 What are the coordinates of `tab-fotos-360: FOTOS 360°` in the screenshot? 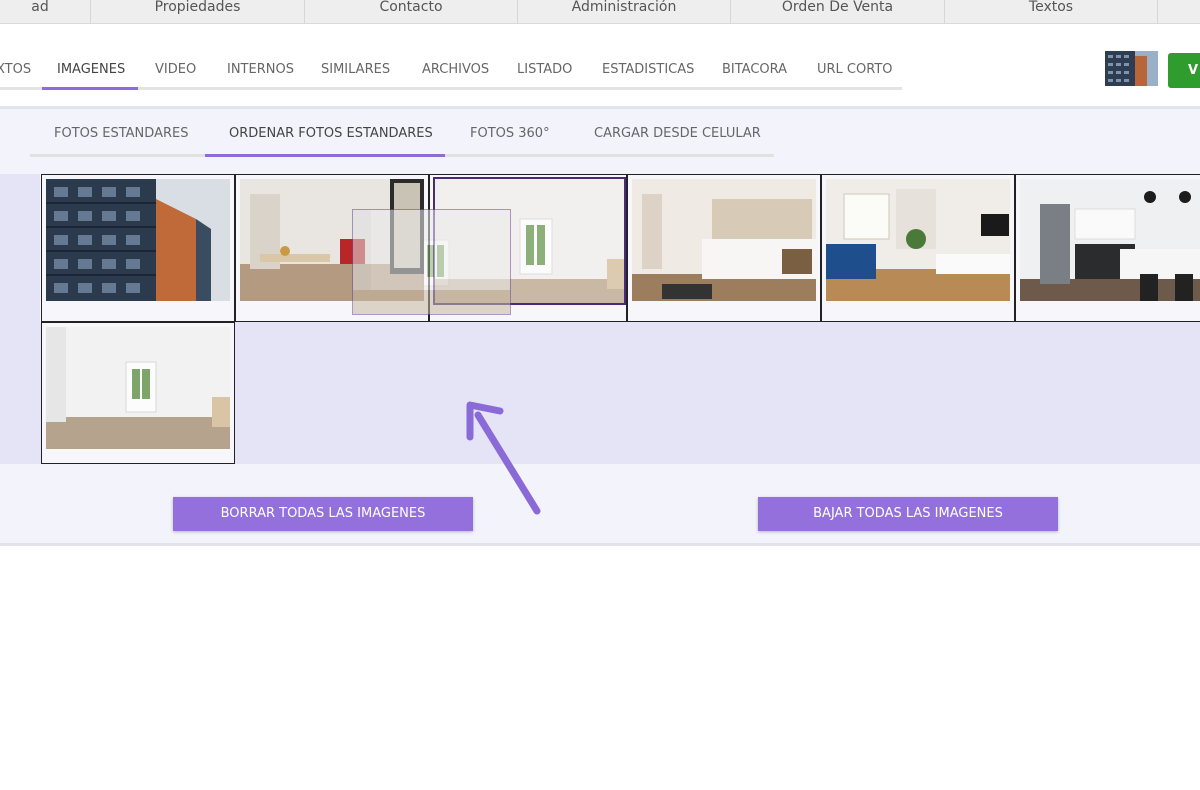 It's located at (510, 139).